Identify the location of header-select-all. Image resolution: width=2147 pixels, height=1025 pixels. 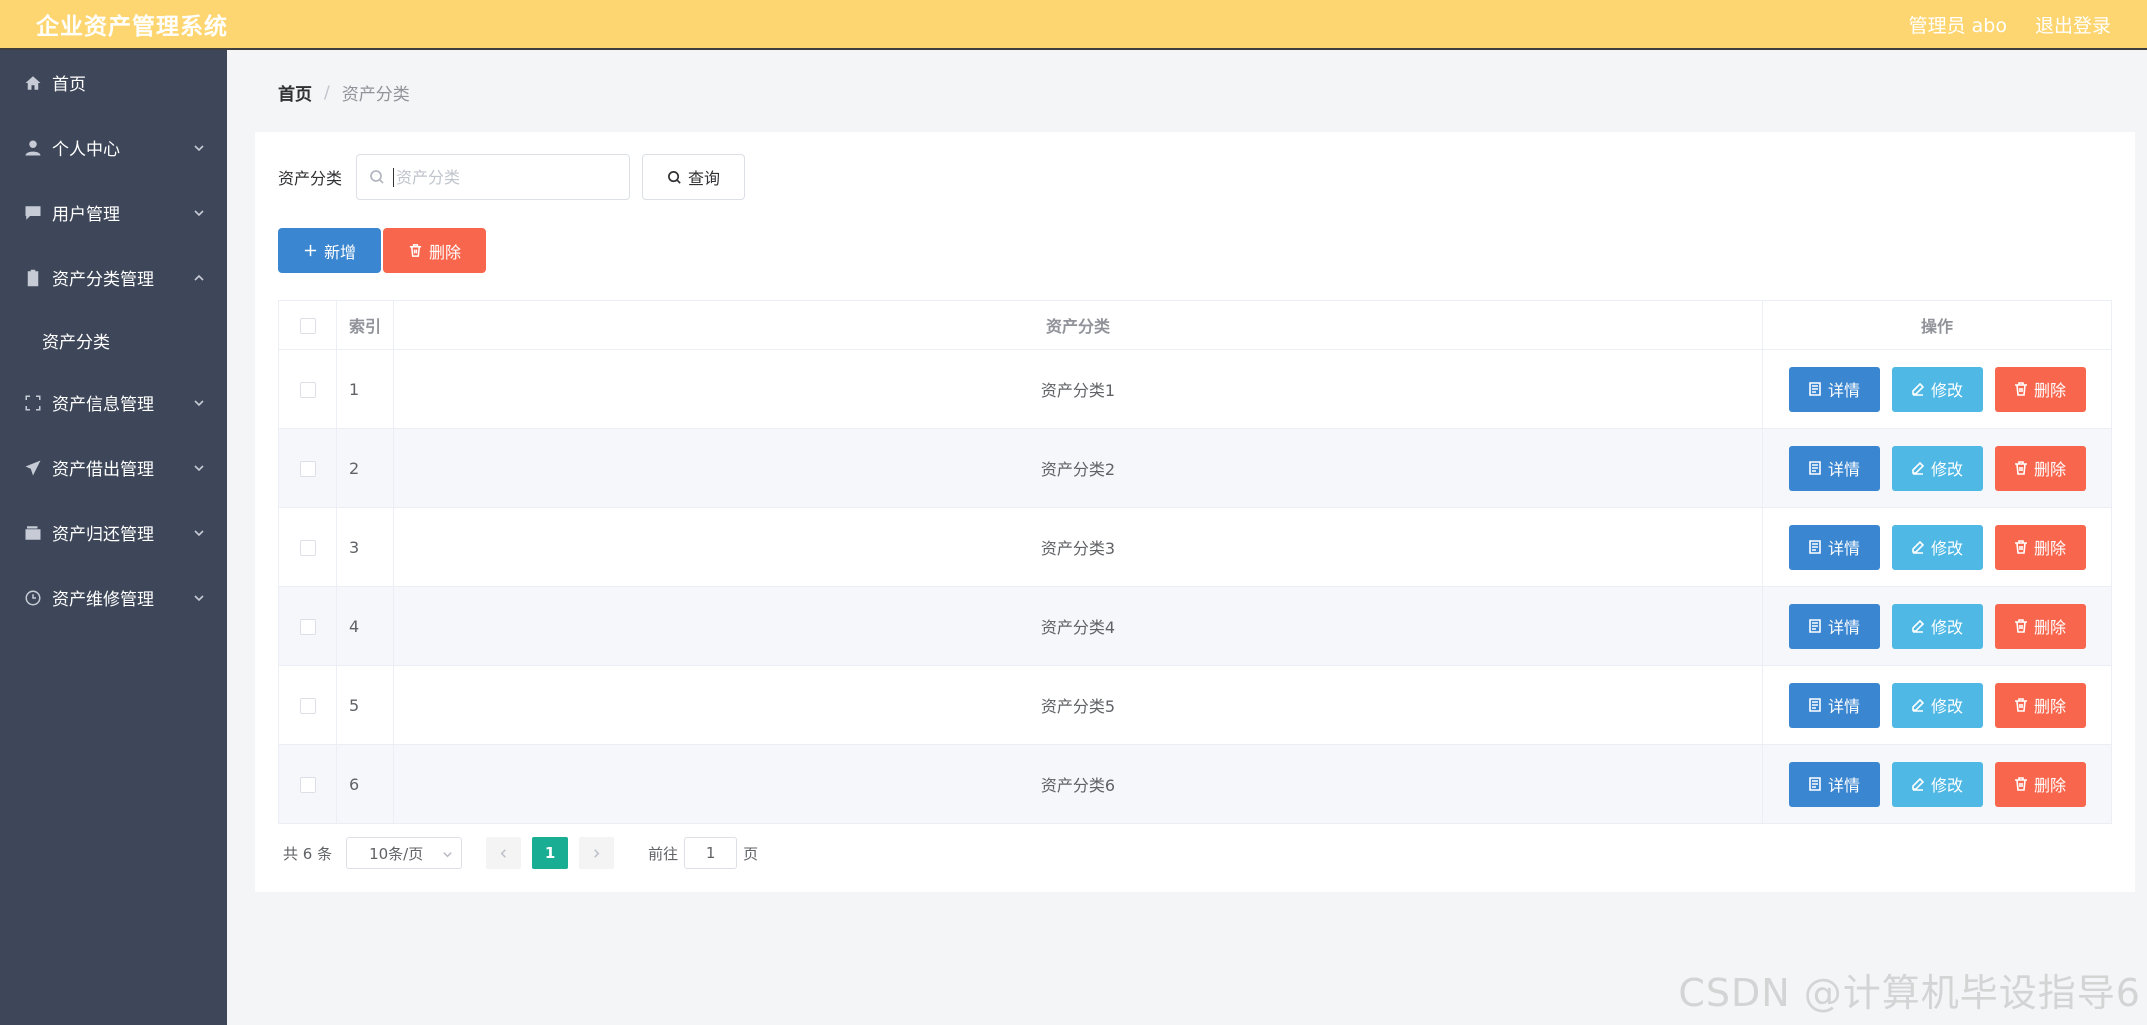
(307, 325).